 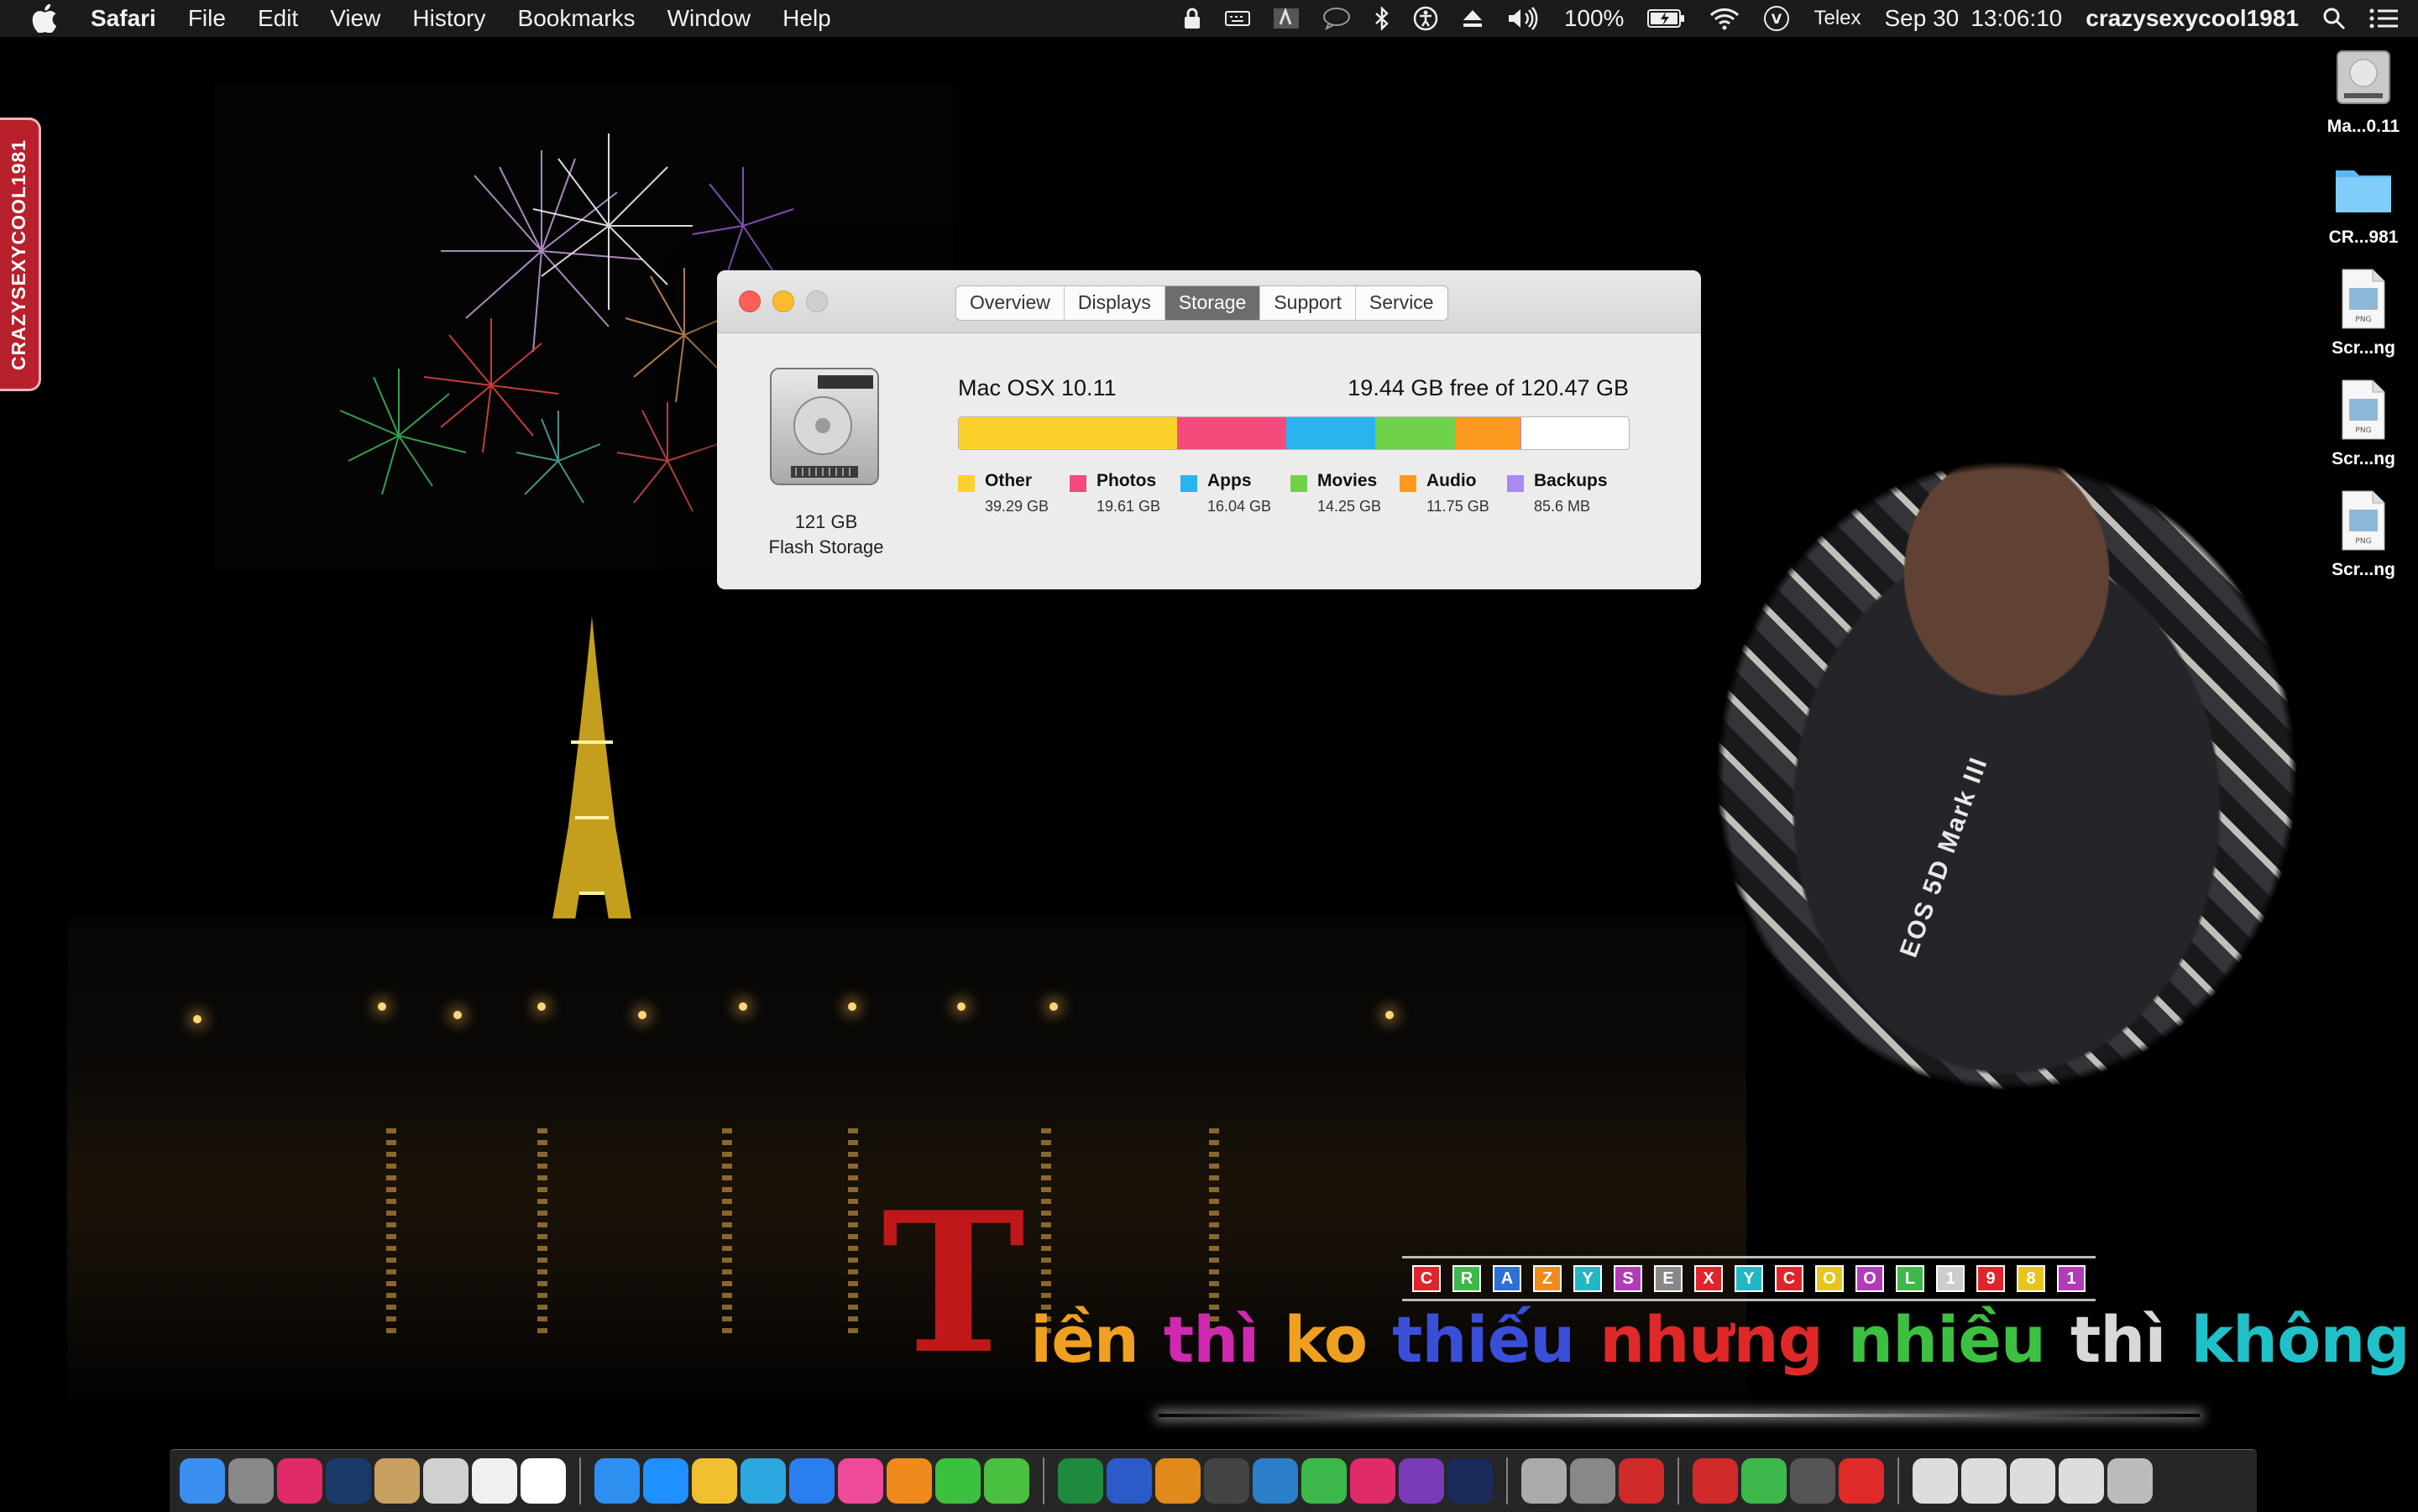 What do you see at coordinates (1520, 433) in the screenshot?
I see `storage-segment-backups` at bounding box center [1520, 433].